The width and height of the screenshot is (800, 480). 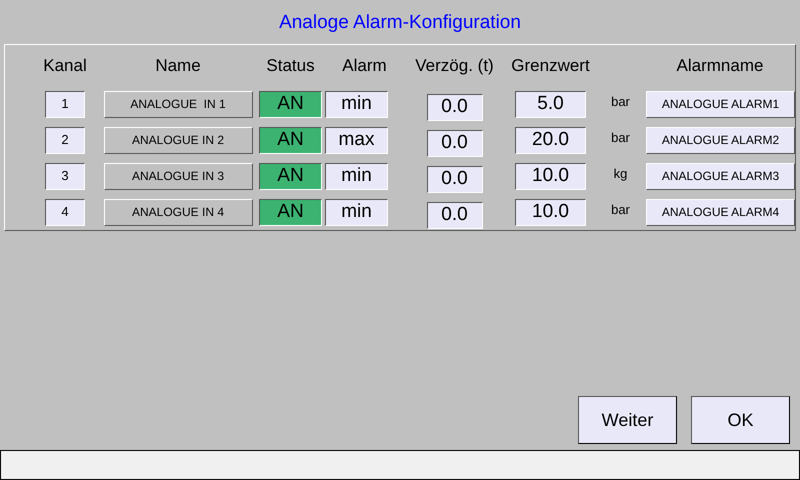 I want to click on column-header: Verzög. (t), so click(x=454, y=65).